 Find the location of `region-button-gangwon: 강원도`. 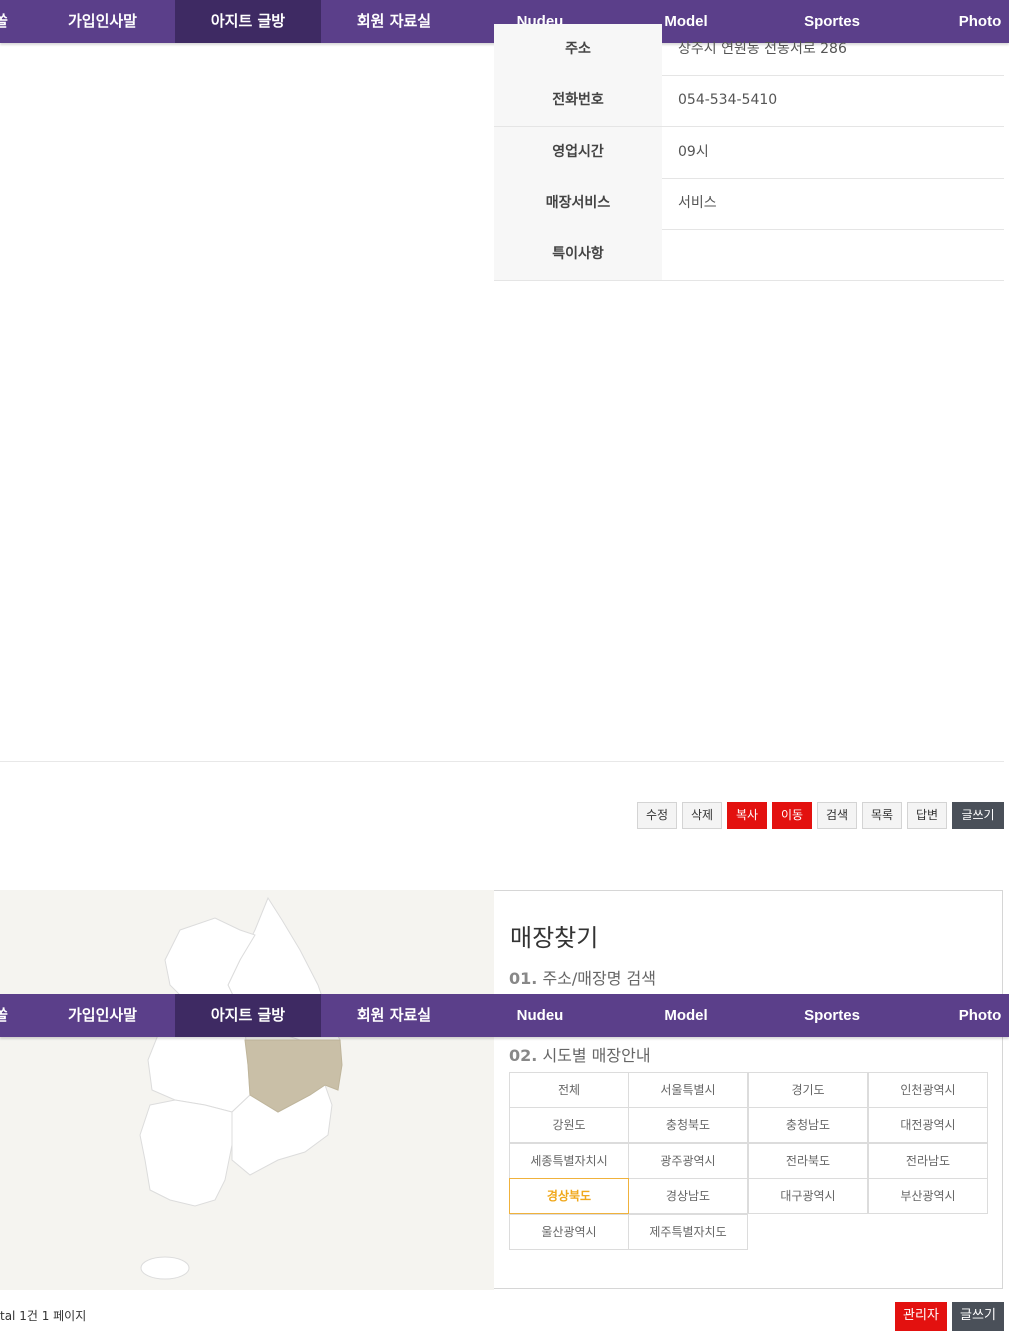

region-button-gangwon: 강원도 is located at coordinates (569, 1125).